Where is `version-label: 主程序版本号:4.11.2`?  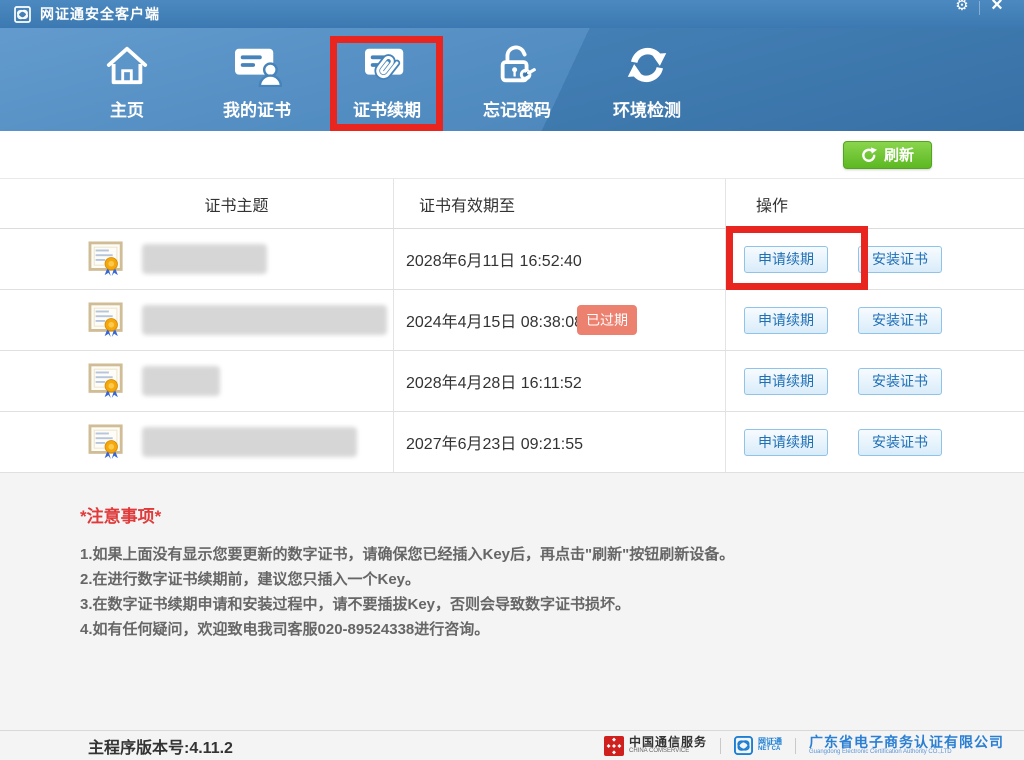 version-label: 主程序版本号:4.11.2 is located at coordinates (160, 748).